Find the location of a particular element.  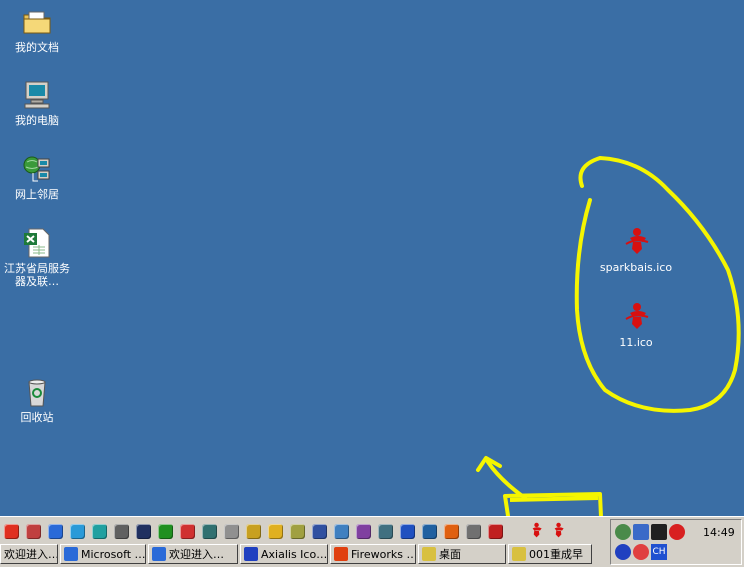

desktop-icon-my-documents: 我的文档 is located at coordinates (37, 30).